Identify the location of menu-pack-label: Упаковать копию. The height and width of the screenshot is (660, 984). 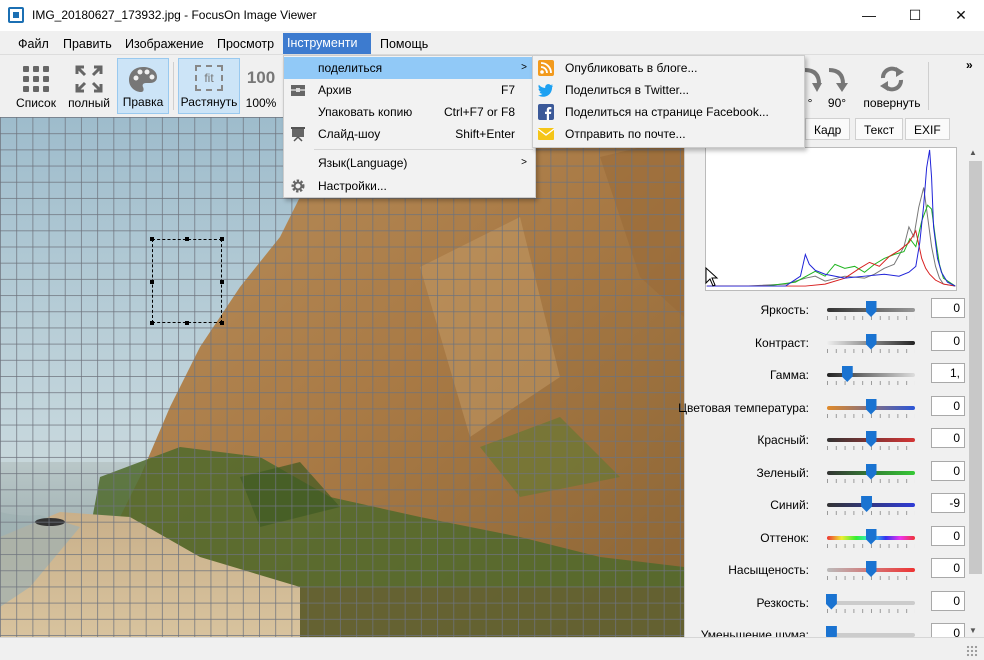
(365, 112).